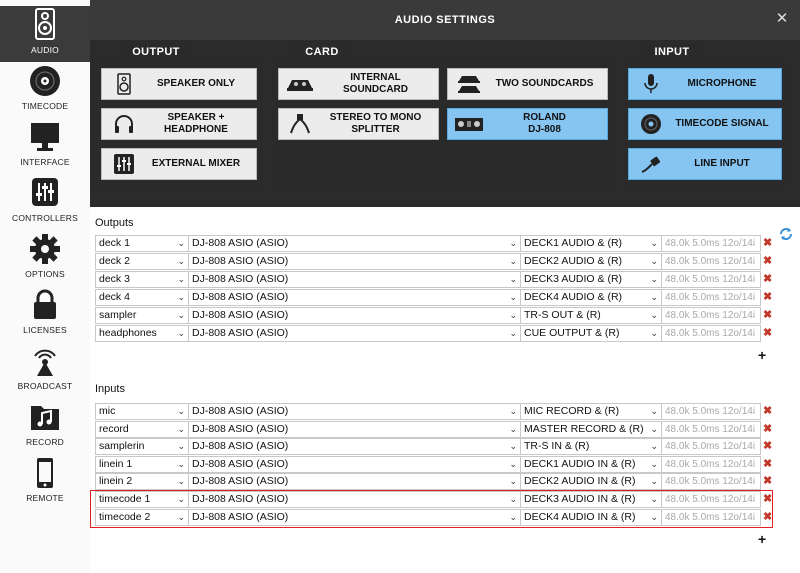 This screenshot has width=800, height=573. I want to click on cell-text: DECK1 AUDIO IN & (R), so click(580, 463).